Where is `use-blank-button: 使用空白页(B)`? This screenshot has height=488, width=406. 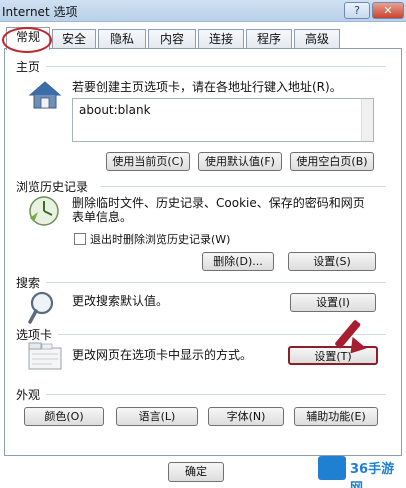 use-blank-button: 使用空白页(B) is located at coordinates (332, 161).